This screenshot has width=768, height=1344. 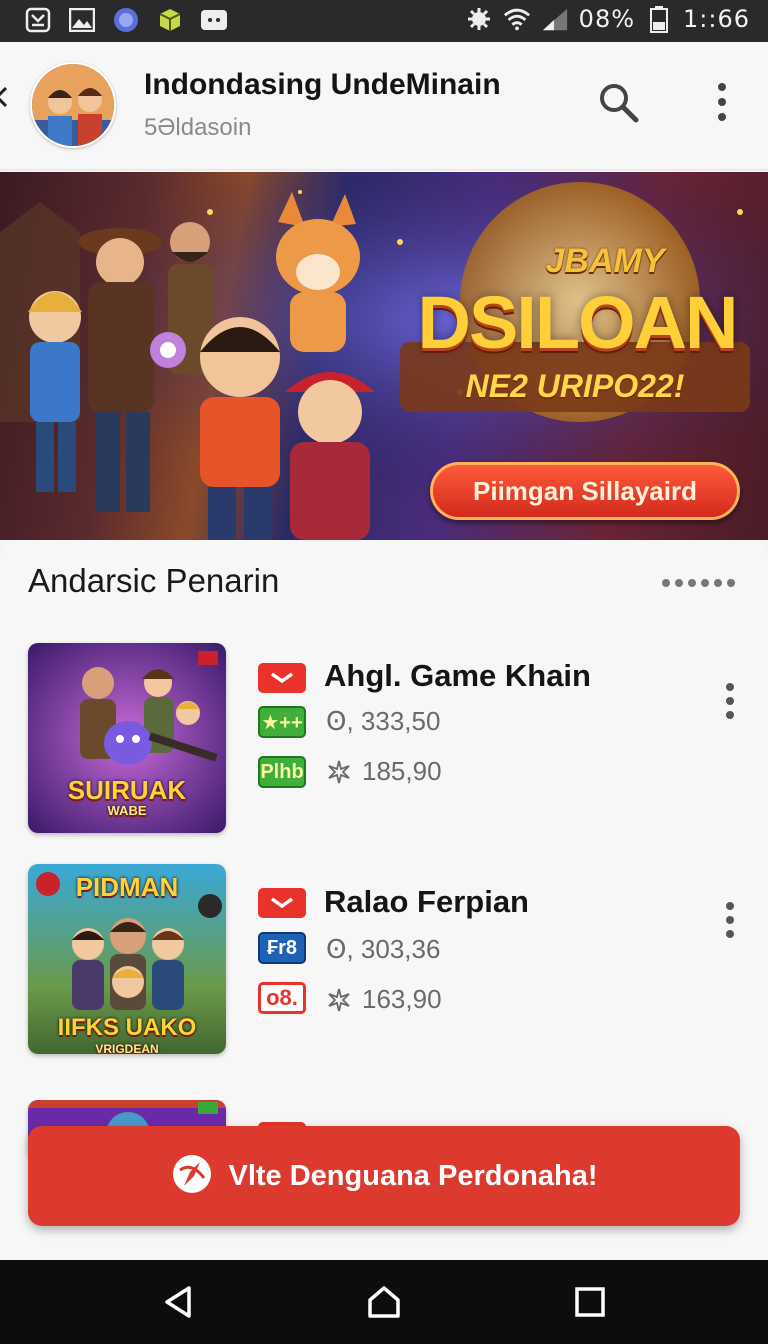 I want to click on clock: 1::66, so click(x=716, y=19).